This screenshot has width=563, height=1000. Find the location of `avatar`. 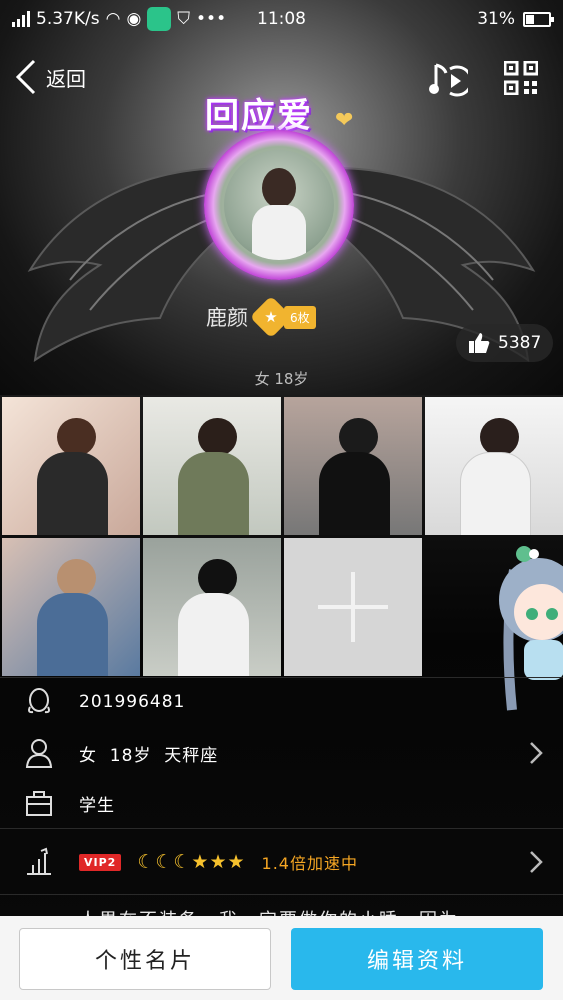

avatar is located at coordinates (279, 205).